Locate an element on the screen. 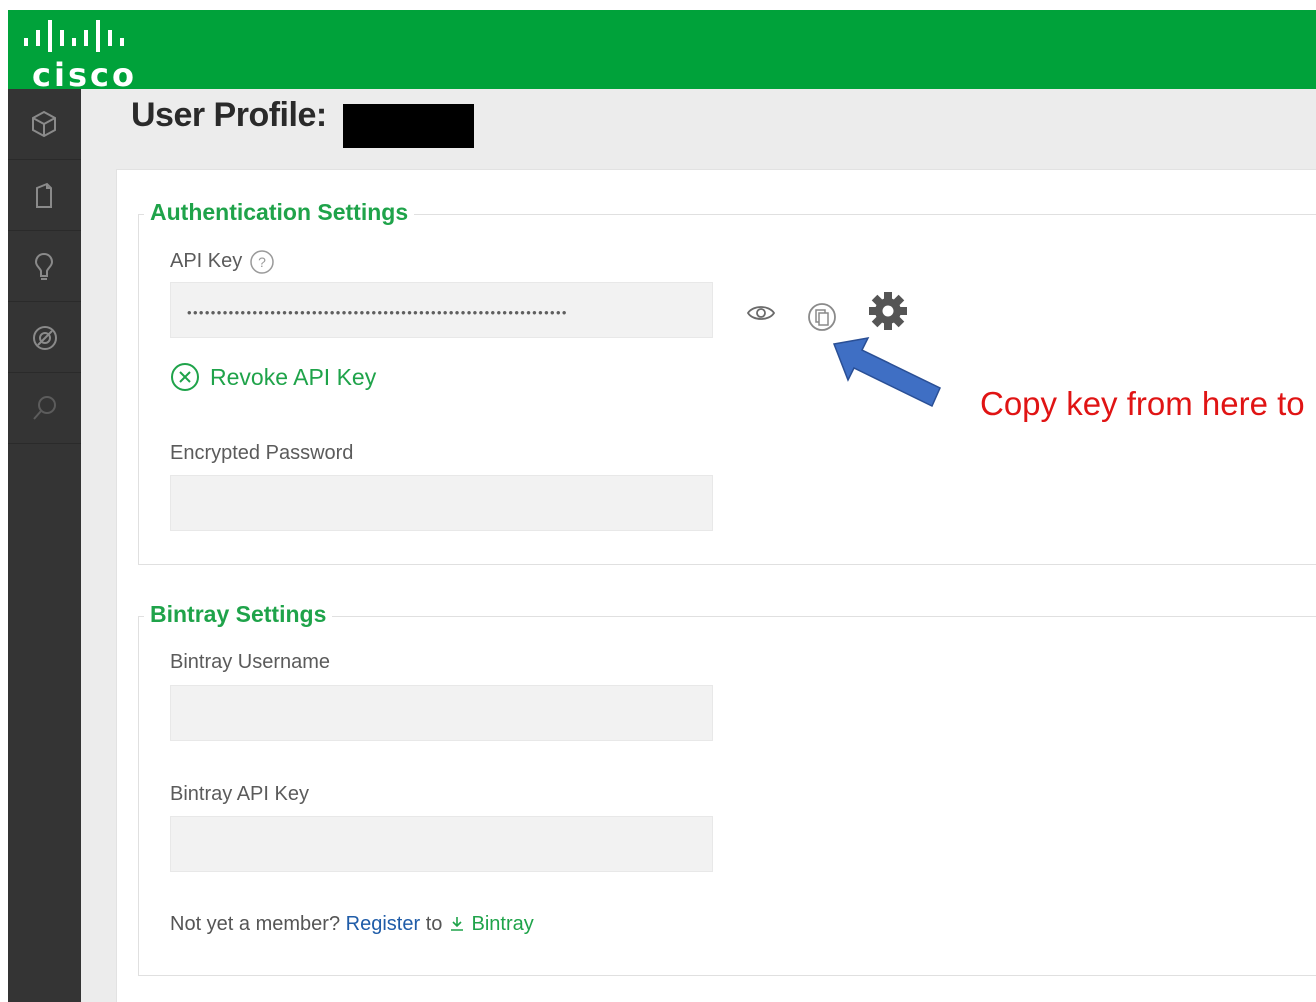 Image resolution: width=1316 pixels, height=1002 pixels. bintray-username-field is located at coordinates (441, 713).